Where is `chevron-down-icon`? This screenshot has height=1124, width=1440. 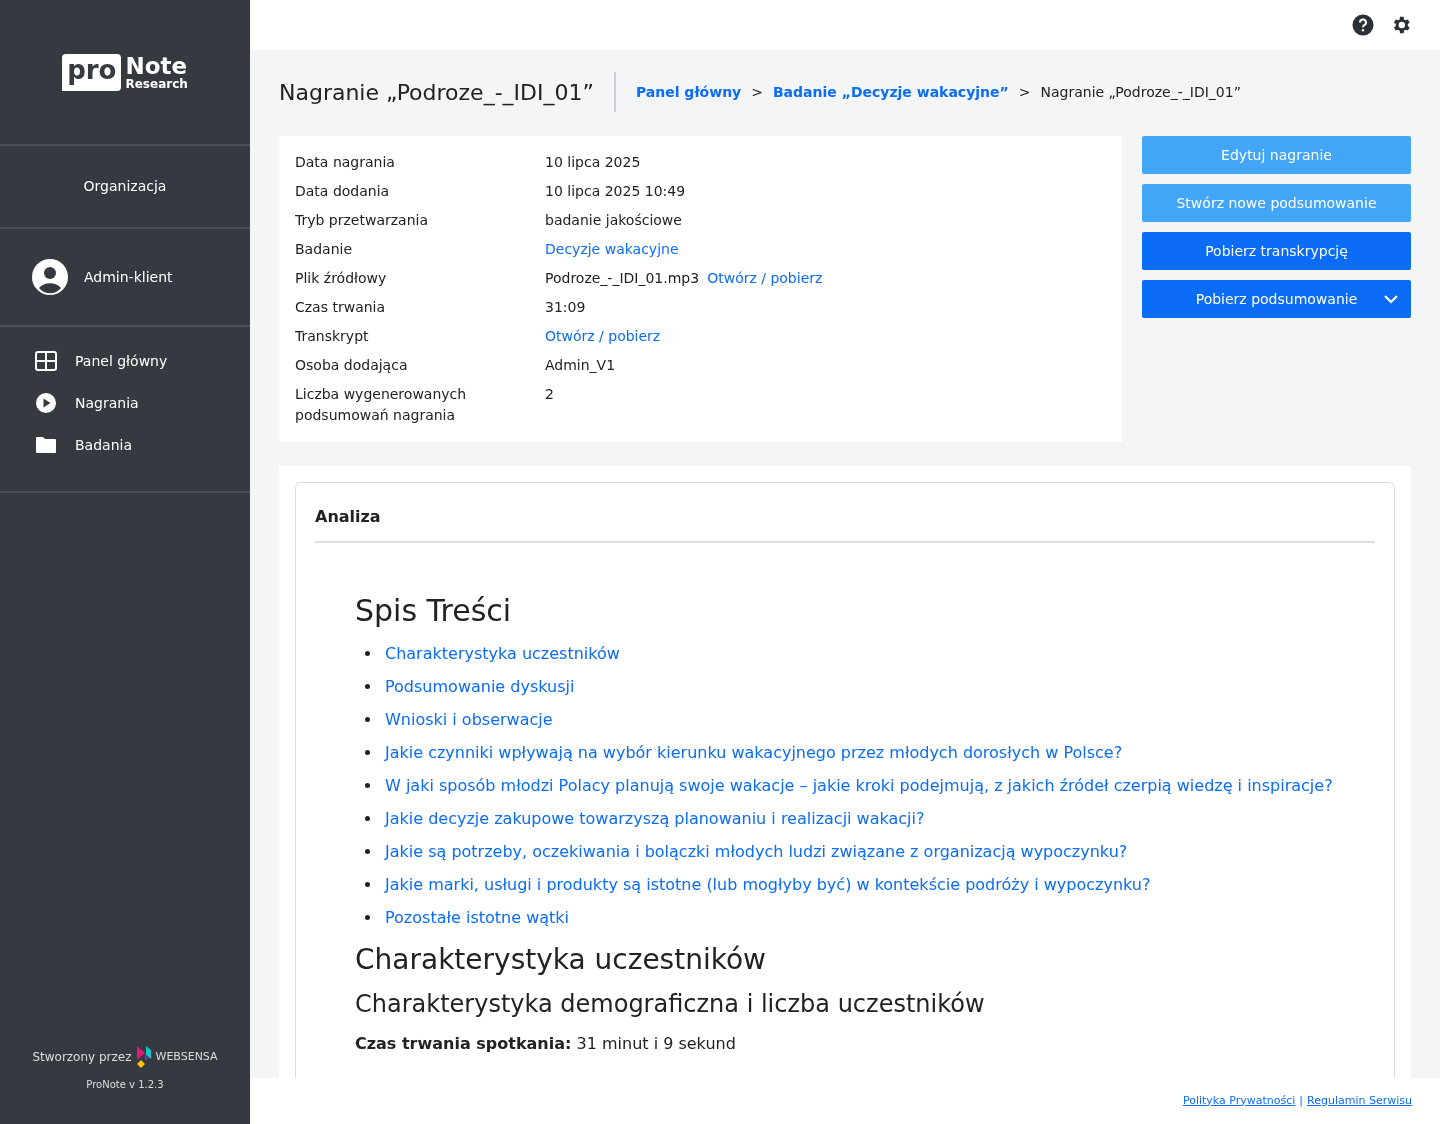
chevron-down-icon is located at coordinates (1391, 299).